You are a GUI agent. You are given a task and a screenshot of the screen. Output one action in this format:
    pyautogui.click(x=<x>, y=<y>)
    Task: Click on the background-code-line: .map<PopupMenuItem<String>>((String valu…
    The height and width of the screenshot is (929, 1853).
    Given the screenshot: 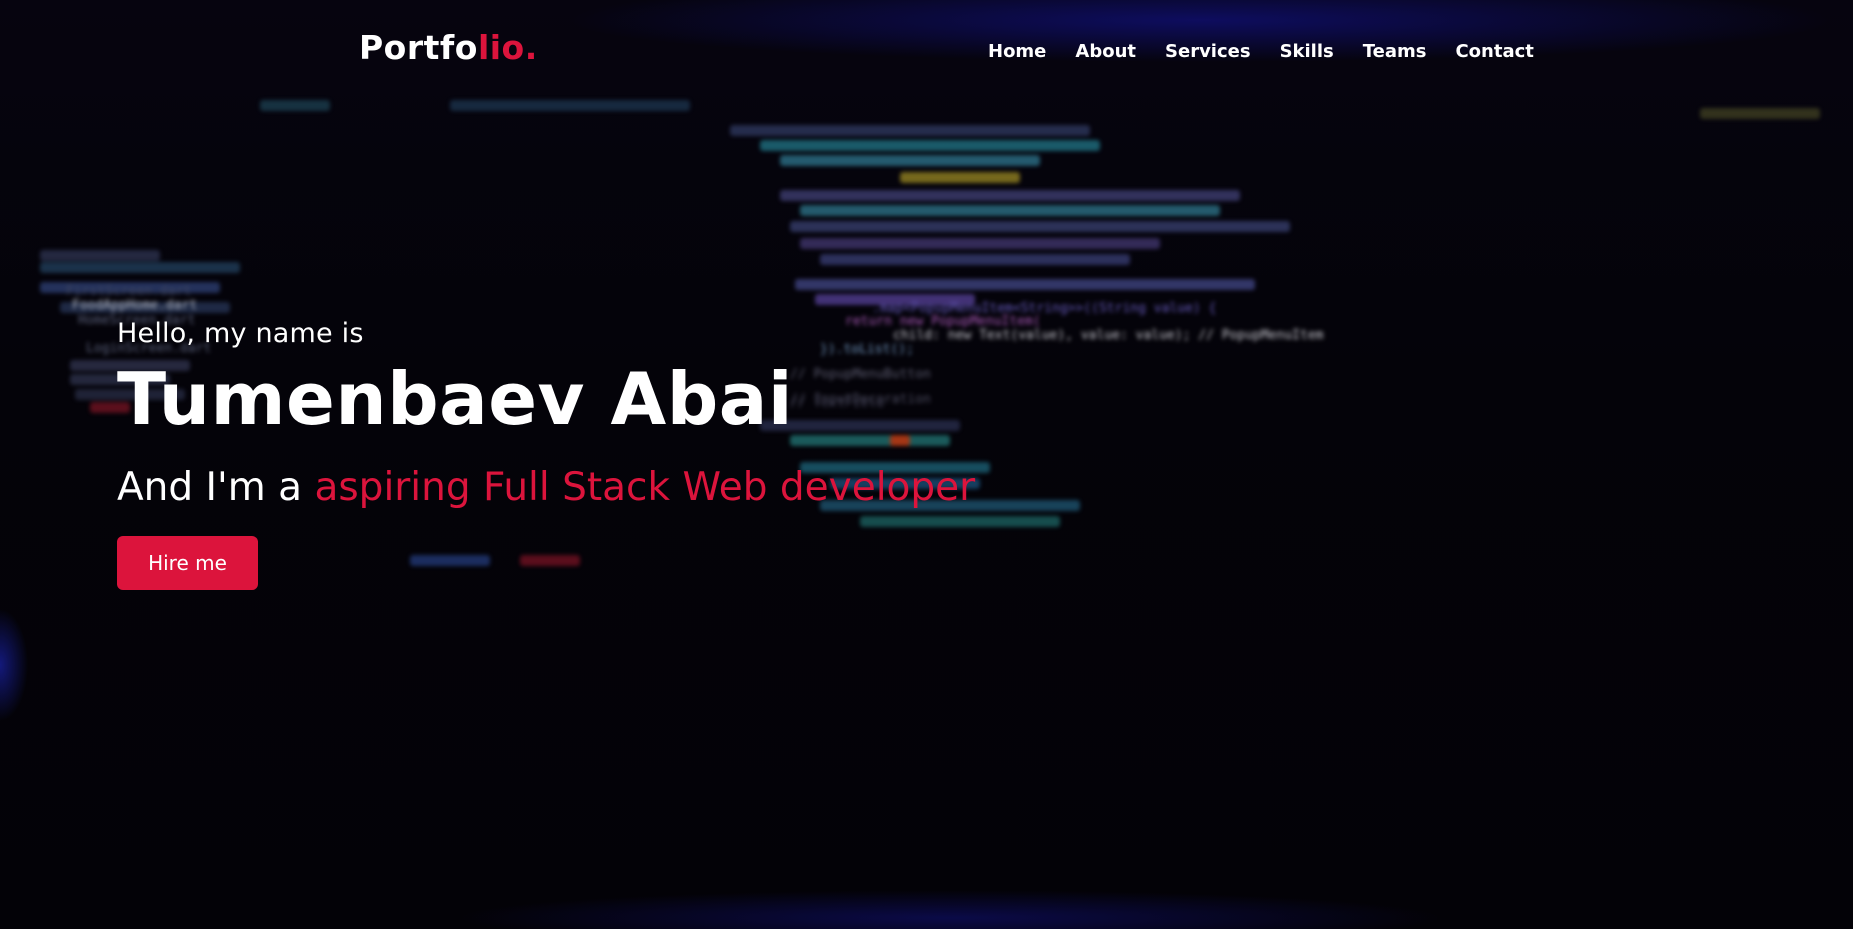 What is the action you would take?
    pyautogui.click(x=1044, y=308)
    